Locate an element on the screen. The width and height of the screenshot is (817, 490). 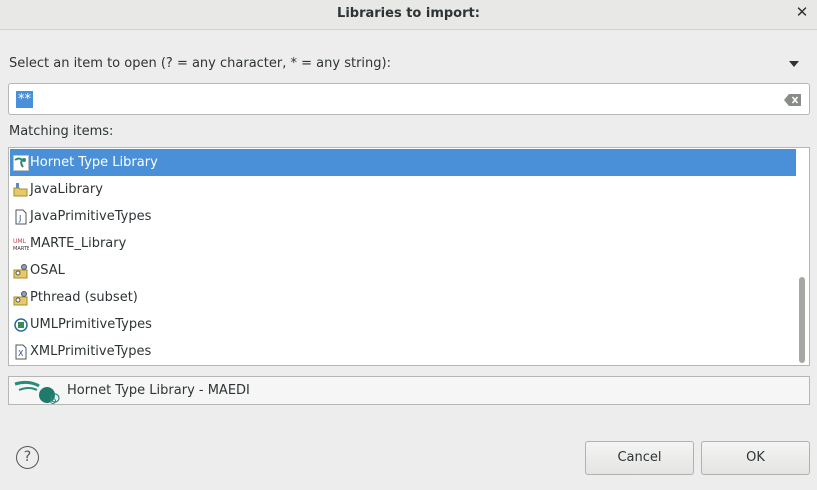
selection-detail-bar: Hornet Type Library - MAEDI is located at coordinates (409, 390).